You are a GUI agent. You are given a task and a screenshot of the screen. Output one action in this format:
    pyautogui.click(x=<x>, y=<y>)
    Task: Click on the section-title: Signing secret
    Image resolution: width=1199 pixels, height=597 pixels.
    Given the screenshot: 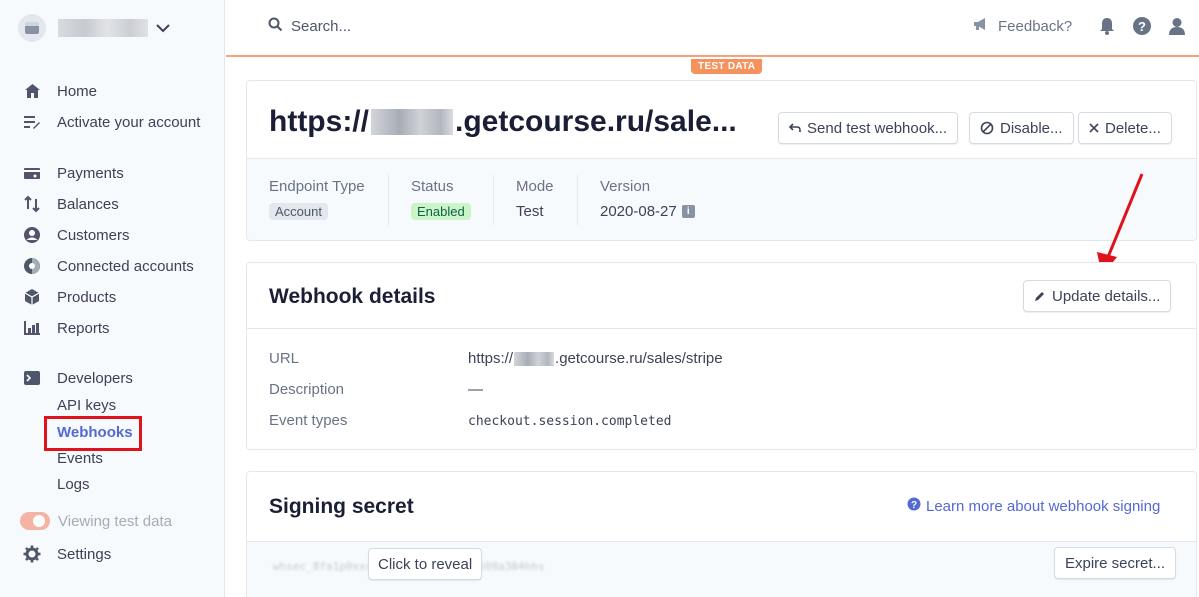 What is the action you would take?
    pyautogui.click(x=341, y=506)
    